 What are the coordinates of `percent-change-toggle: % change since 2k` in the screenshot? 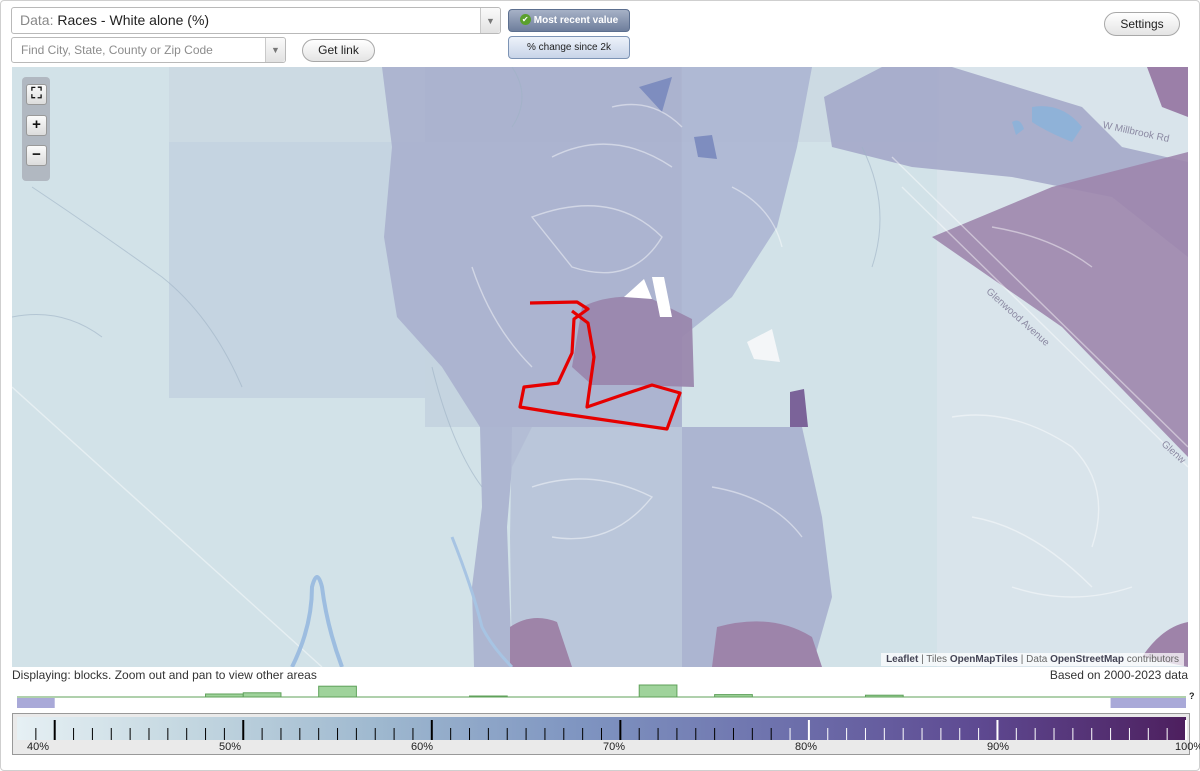 It's located at (569, 47).